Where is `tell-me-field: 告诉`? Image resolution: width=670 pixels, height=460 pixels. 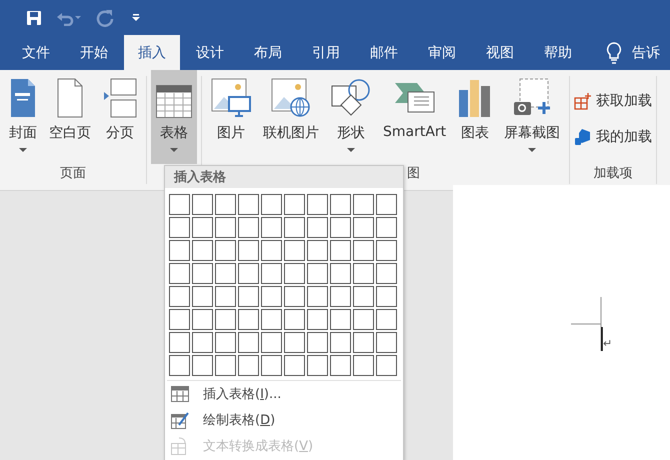 tell-me-field: 告诉 is located at coordinates (646, 53).